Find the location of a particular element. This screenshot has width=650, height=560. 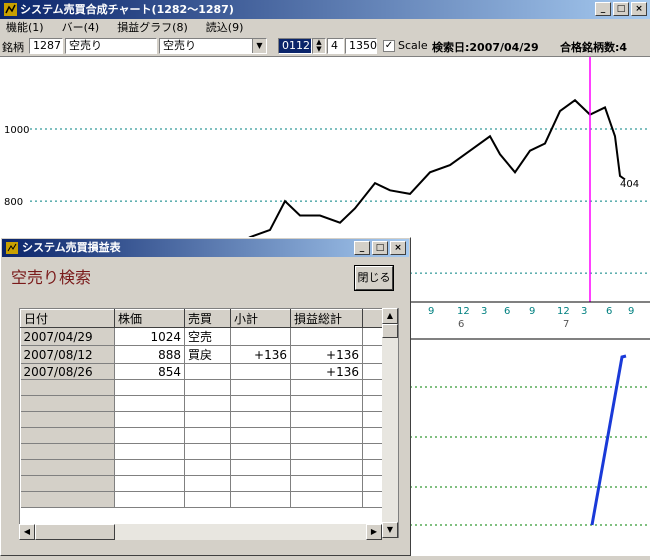

scroll-down-icon: ▼ is located at coordinates (390, 530).